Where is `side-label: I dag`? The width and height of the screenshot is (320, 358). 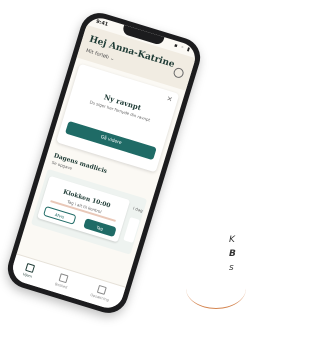
side-label: I dag is located at coordinates (138, 209).